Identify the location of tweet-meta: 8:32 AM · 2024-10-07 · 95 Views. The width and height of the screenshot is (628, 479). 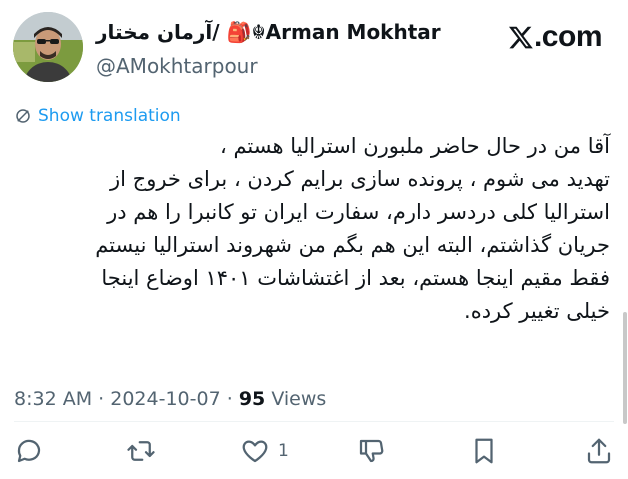
(170, 399).